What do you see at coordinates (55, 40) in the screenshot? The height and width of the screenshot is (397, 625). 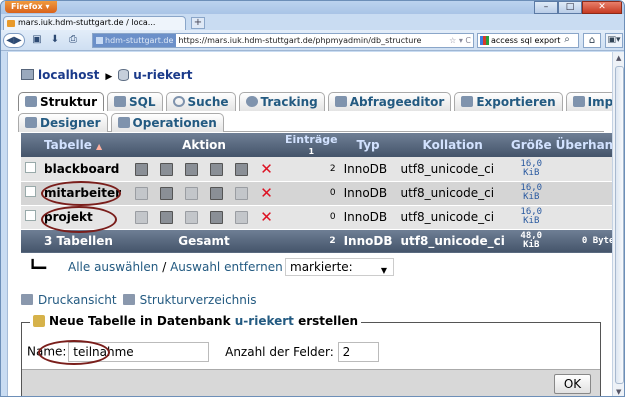 I see `downloads-icon: ⬇` at bounding box center [55, 40].